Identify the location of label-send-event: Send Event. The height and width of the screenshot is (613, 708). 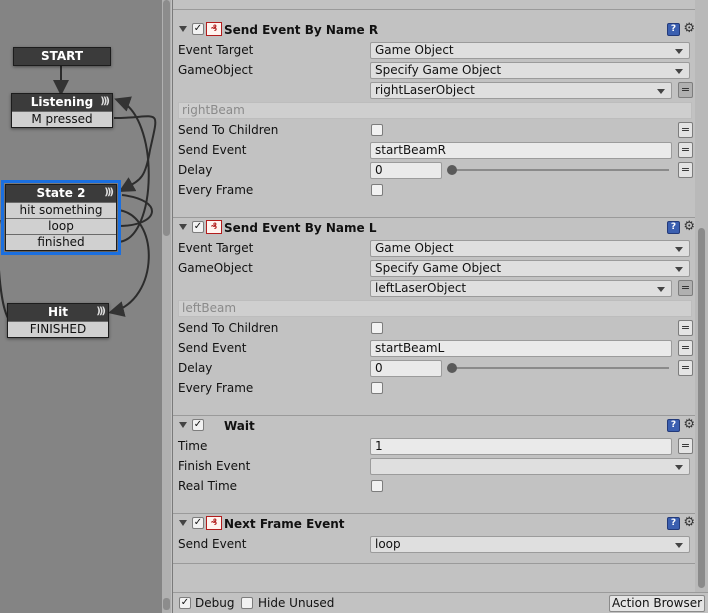
(212, 348).